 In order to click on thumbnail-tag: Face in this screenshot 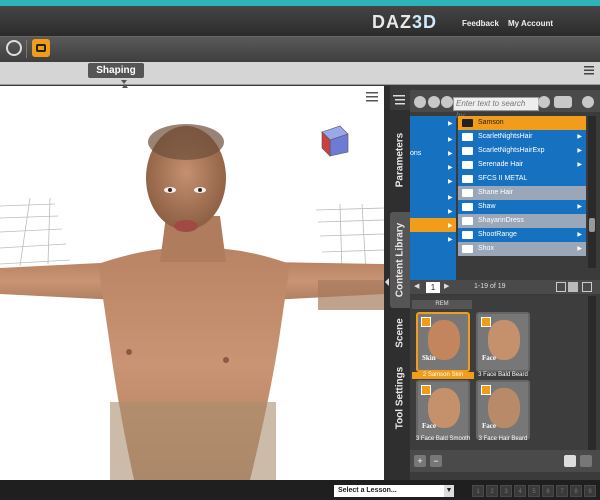, I will do `click(489, 426)`.